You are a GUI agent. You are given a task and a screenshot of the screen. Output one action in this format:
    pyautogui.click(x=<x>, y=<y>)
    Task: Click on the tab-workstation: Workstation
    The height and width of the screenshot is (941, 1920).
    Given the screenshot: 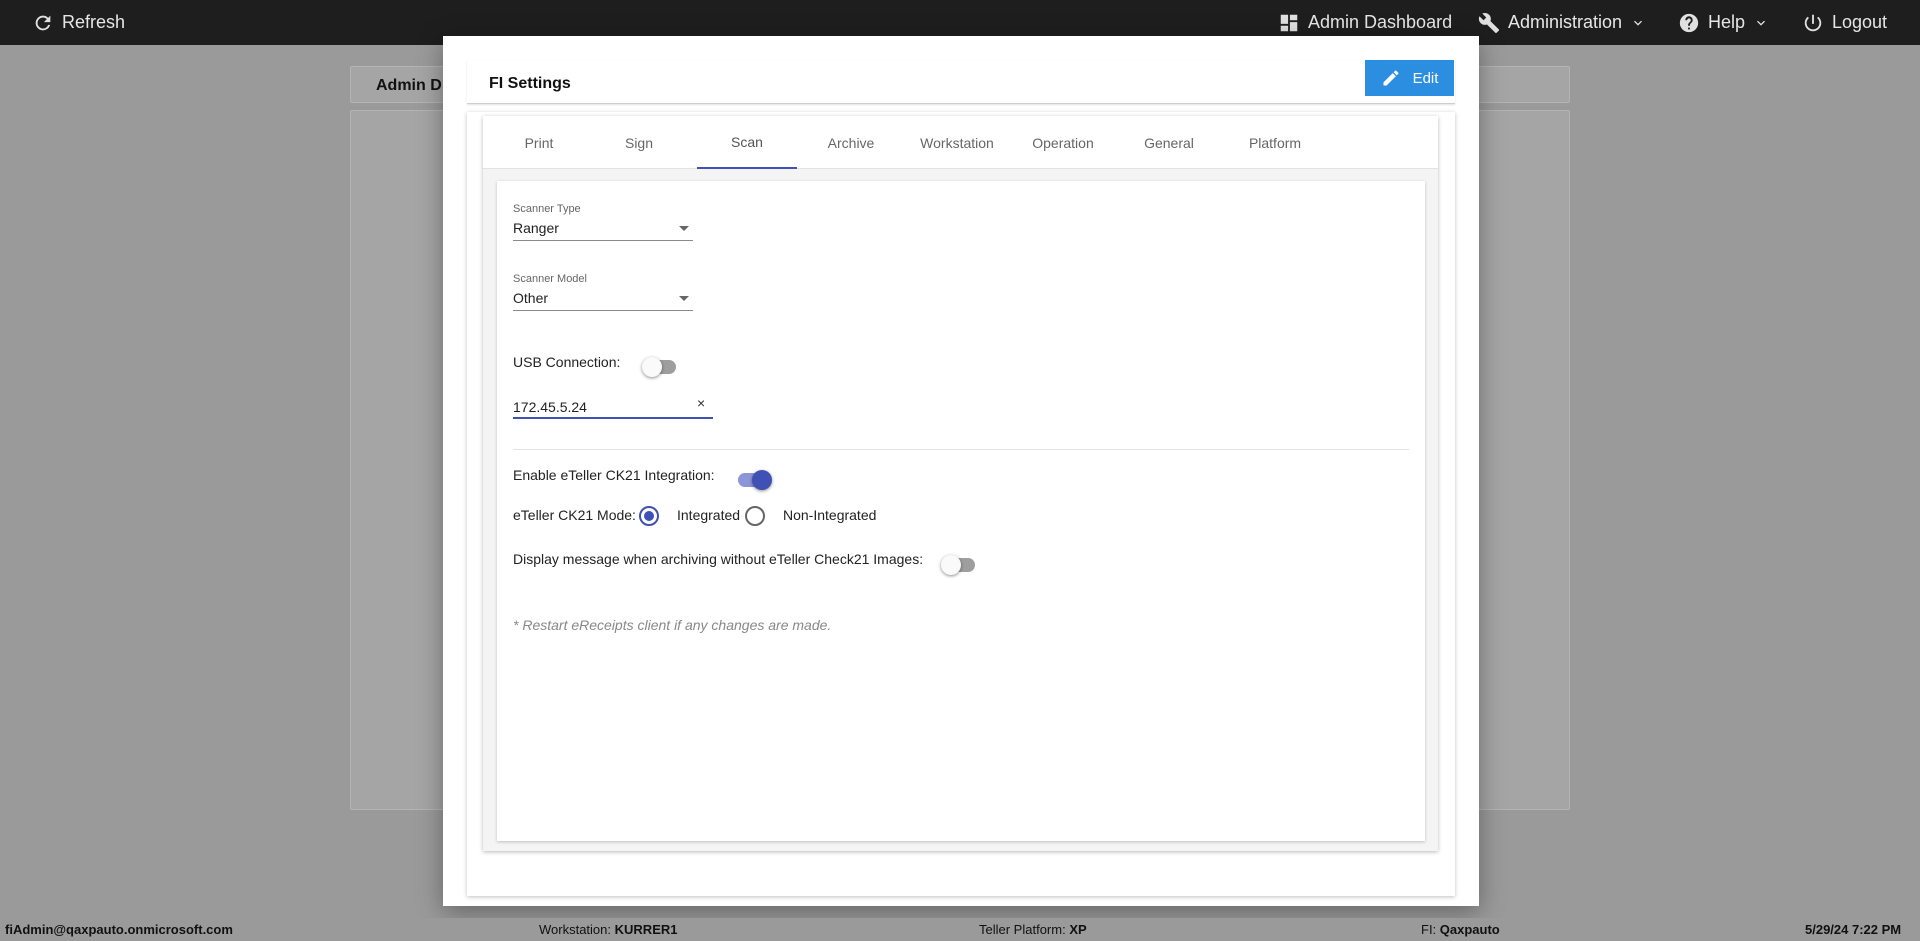 What is the action you would take?
    pyautogui.click(x=957, y=142)
    